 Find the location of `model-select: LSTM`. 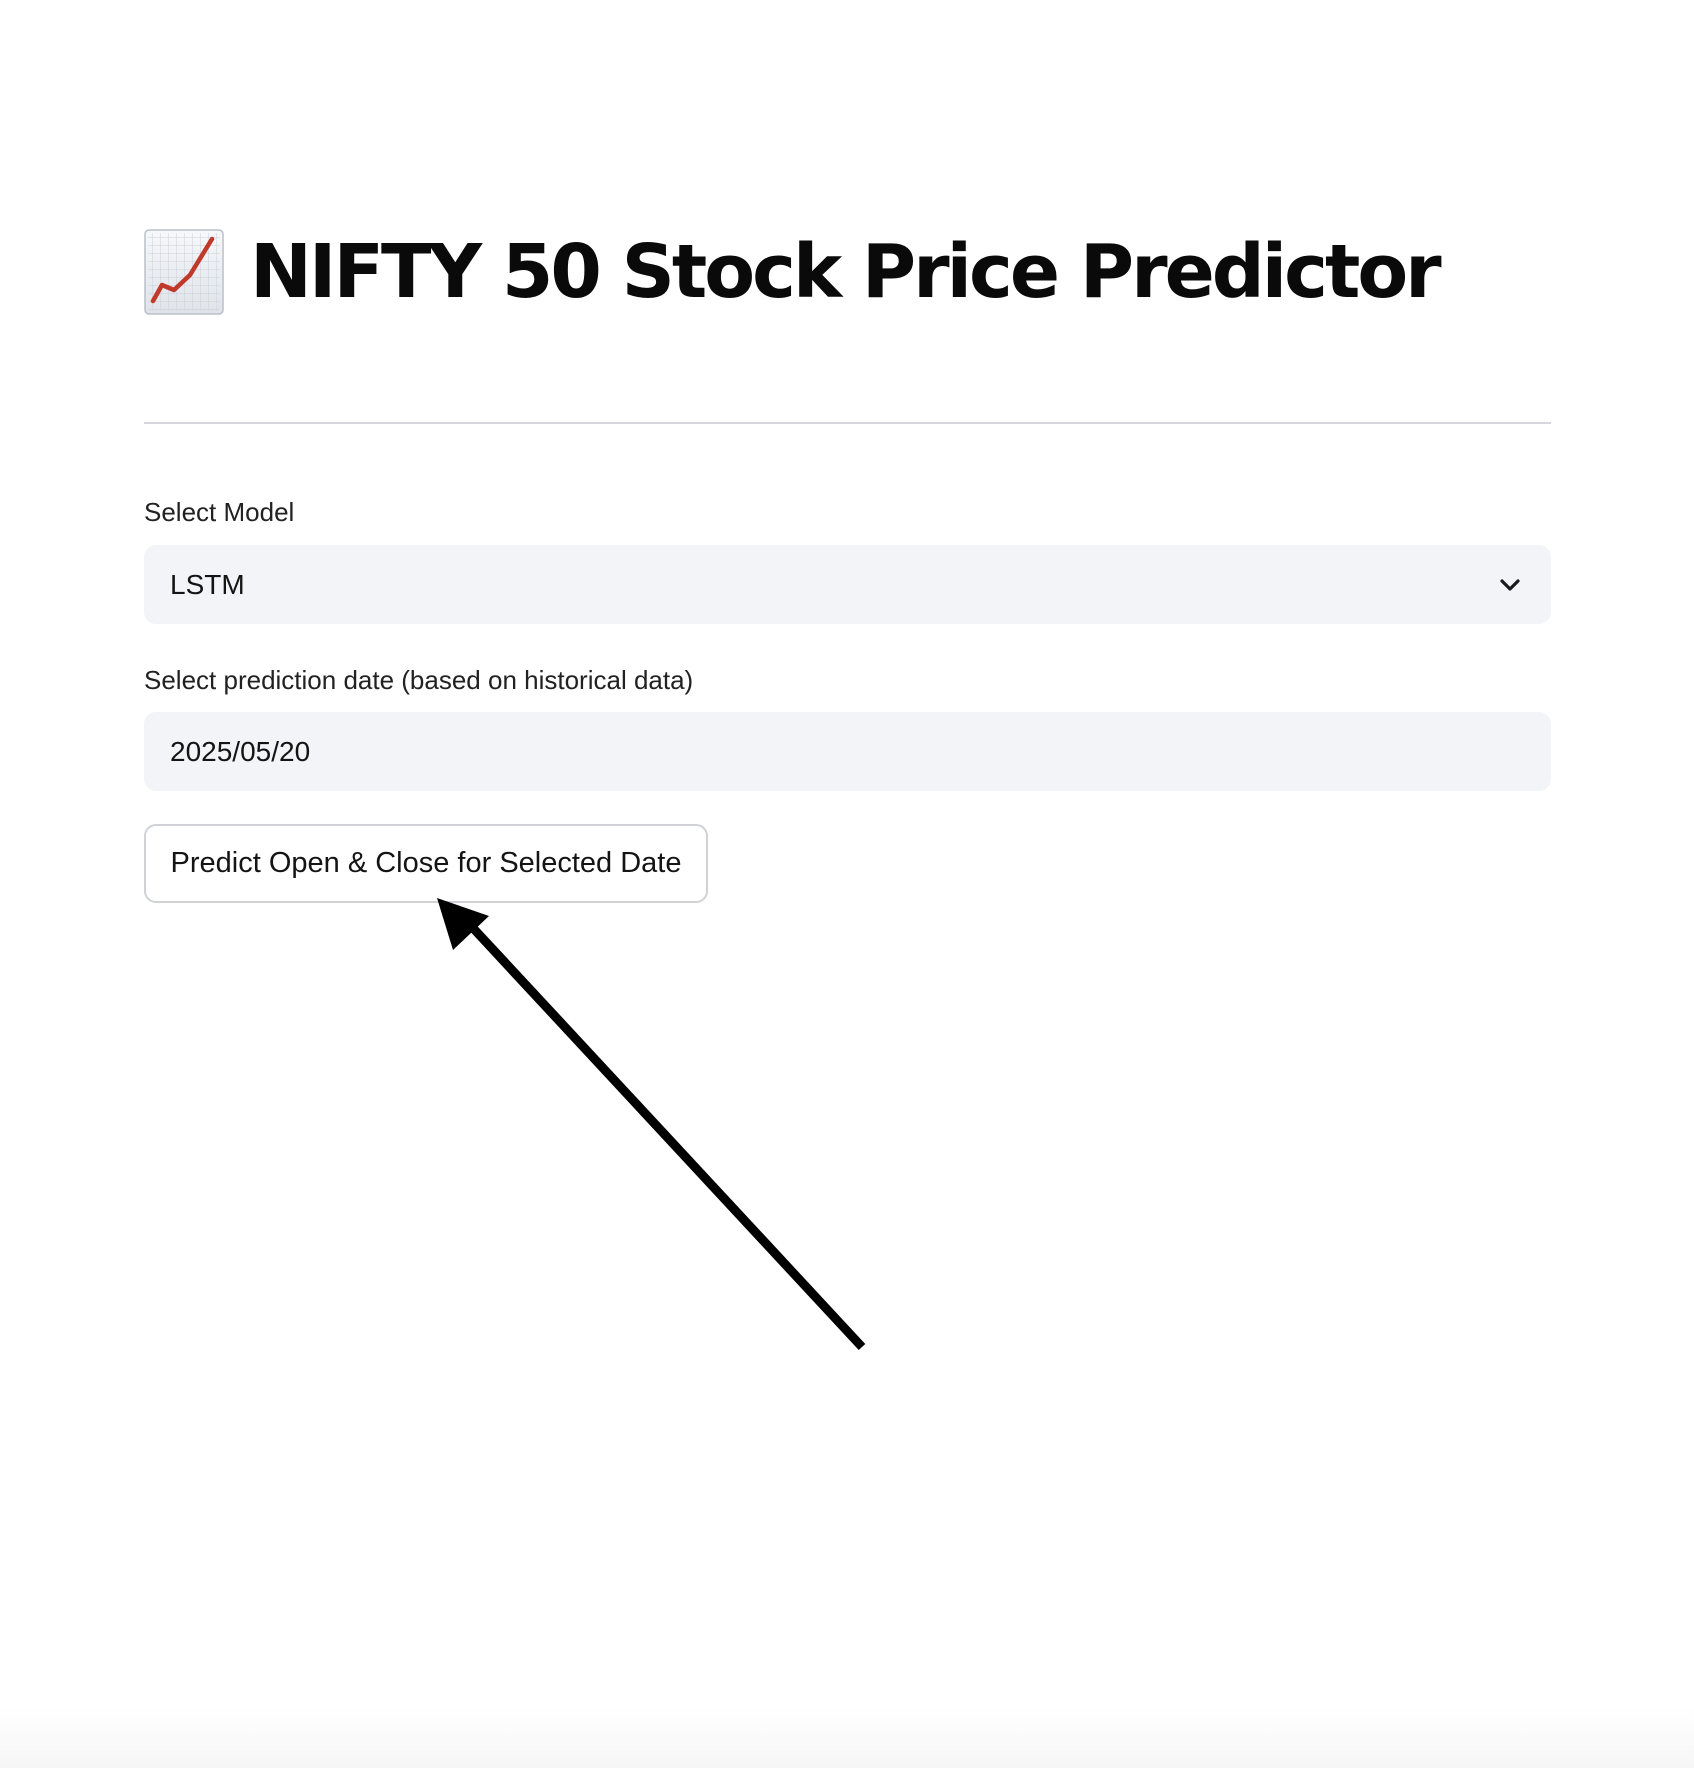

model-select: LSTM is located at coordinates (847, 584).